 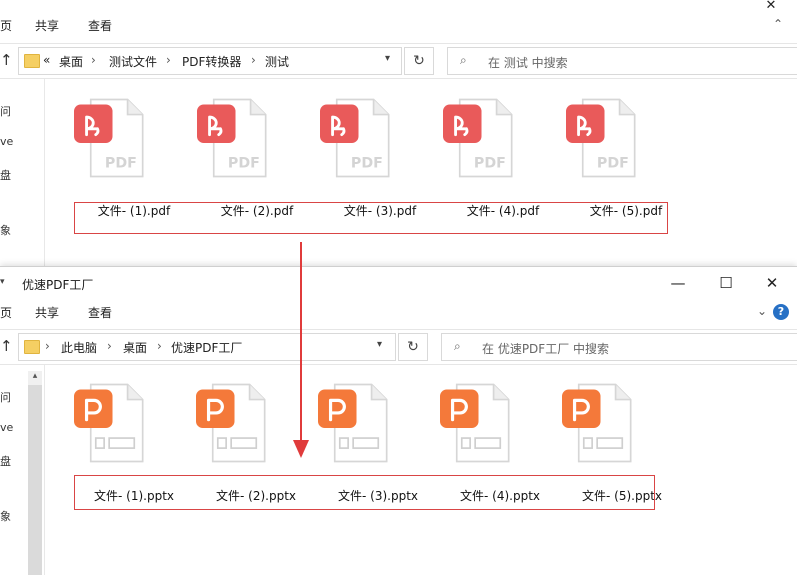 I want to click on arrow-head, so click(x=301, y=449).